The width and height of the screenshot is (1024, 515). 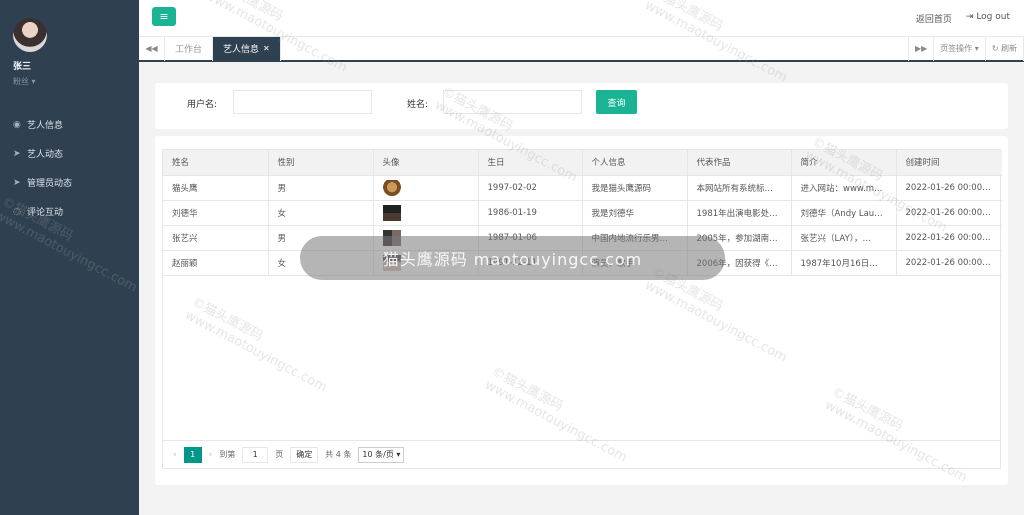 I want to click on logout-label: Log out, so click(x=993, y=17).